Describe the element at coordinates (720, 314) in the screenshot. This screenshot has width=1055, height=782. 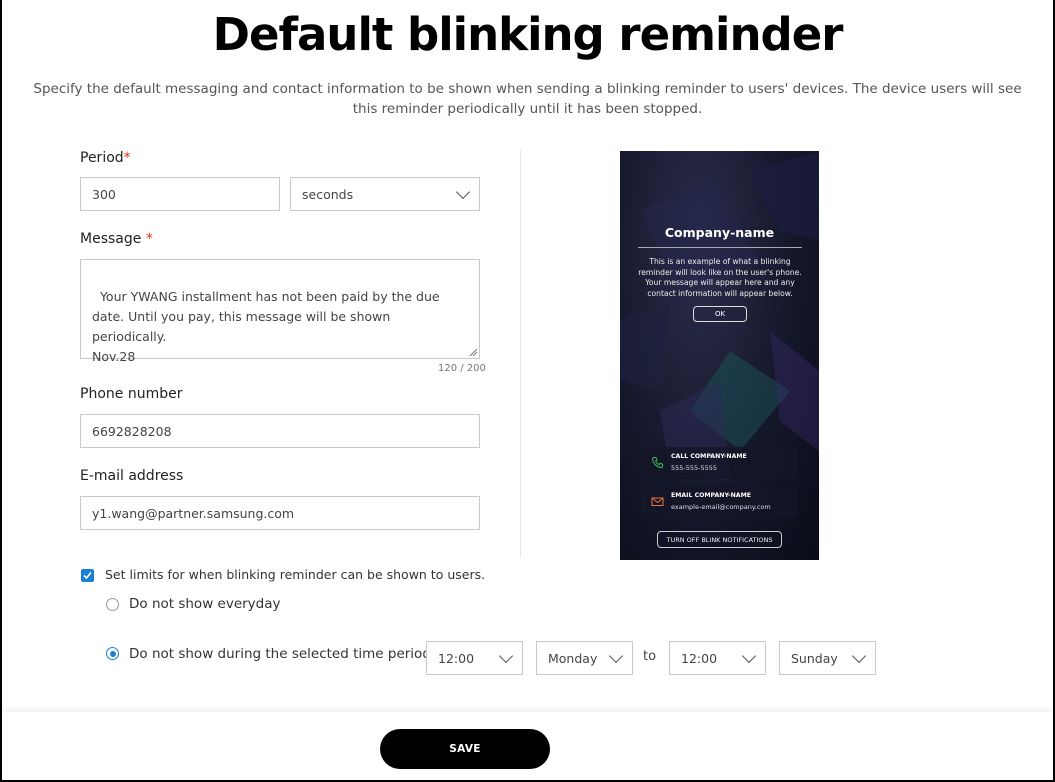
I see `preview-ok-button: OK` at that location.